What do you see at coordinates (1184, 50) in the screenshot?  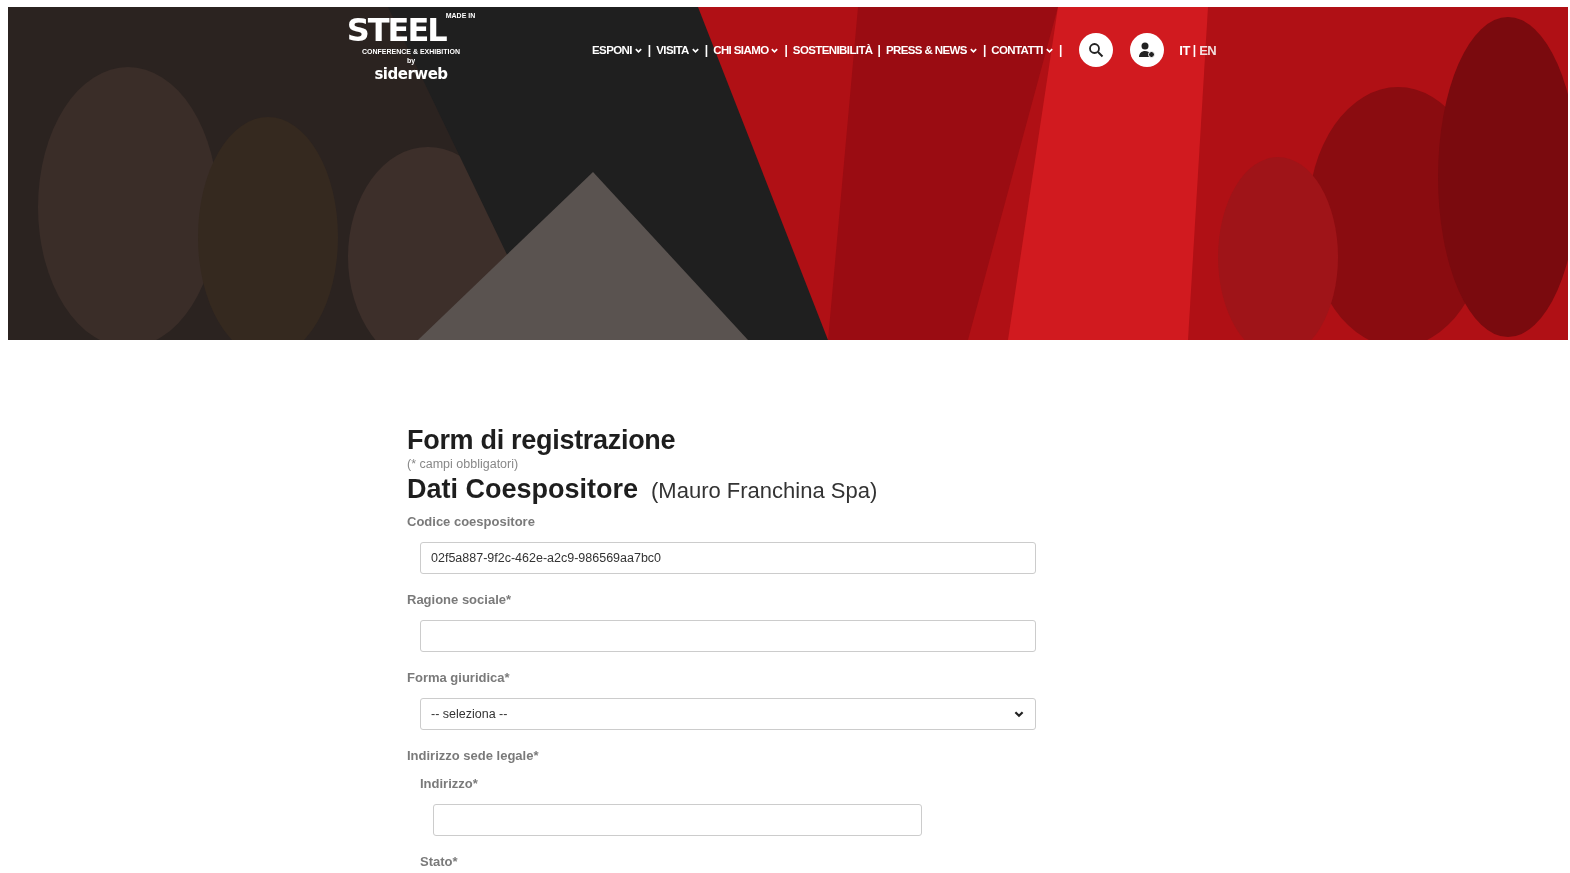 I see `language-link: IT` at bounding box center [1184, 50].